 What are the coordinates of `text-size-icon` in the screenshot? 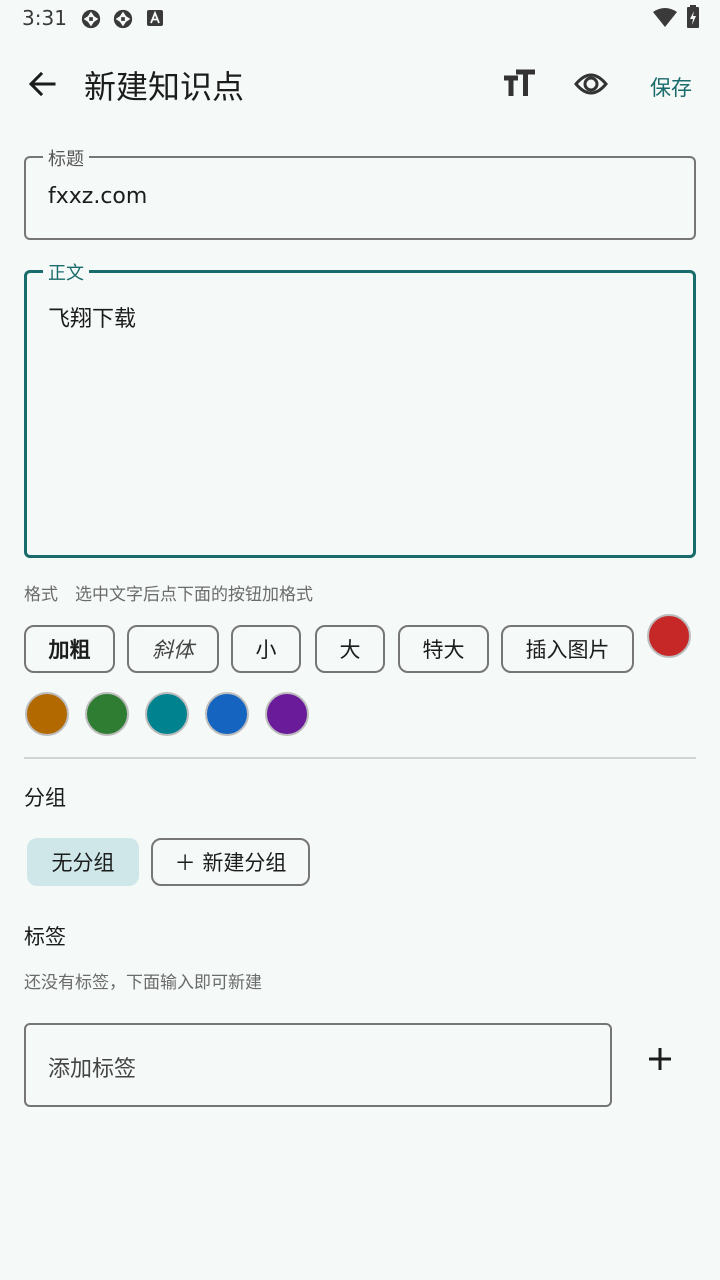 It's located at (519, 84).